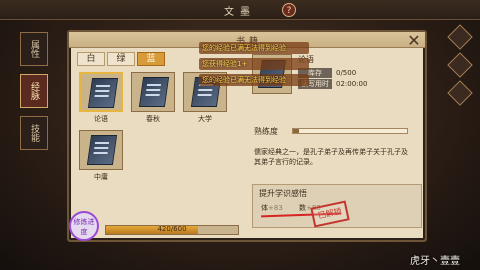  I want to click on gain-label: 数, so click(302, 208).